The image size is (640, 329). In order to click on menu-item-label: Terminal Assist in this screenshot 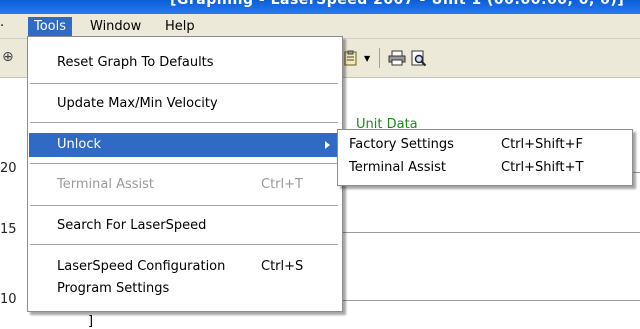, I will do `click(105, 184)`.